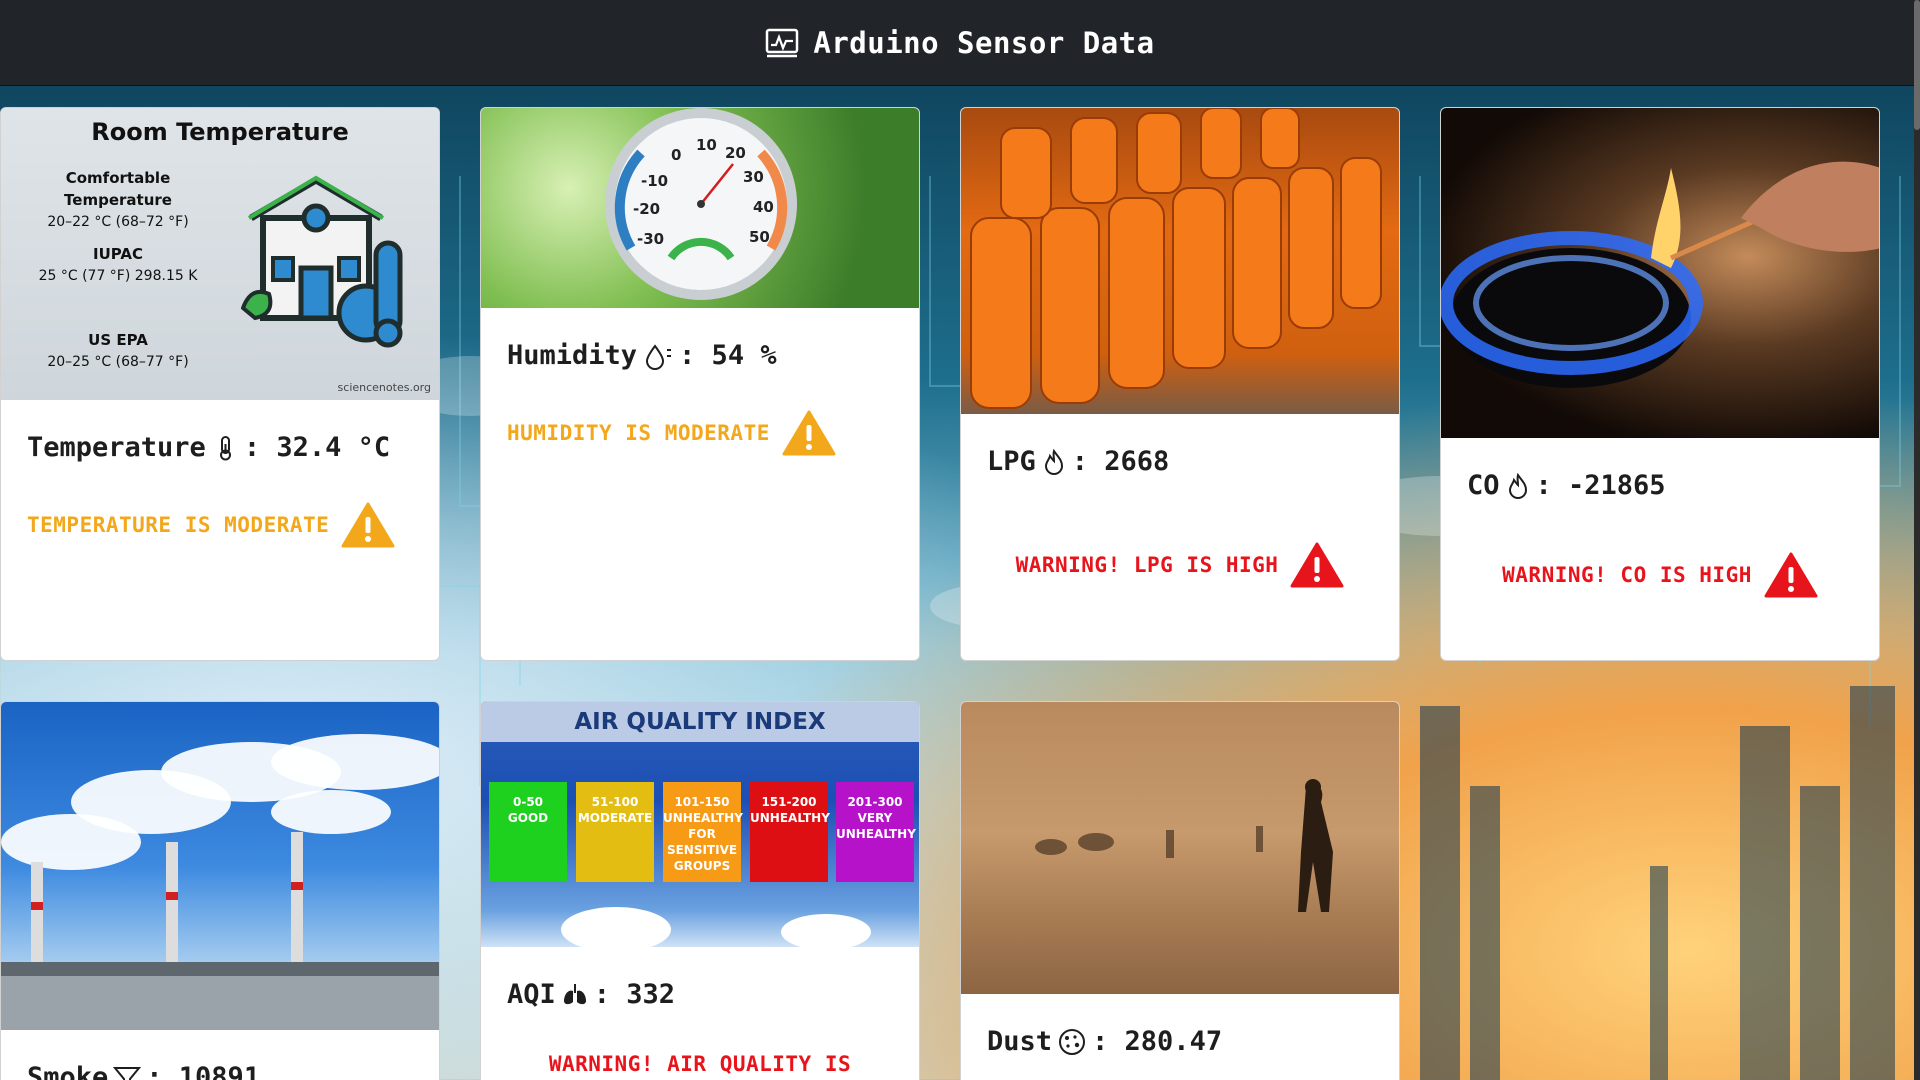 This screenshot has width=1920, height=1080. Describe the element at coordinates (118, 276) in the screenshot. I see `info-value: 25 °C (77 °F) 298.15 K` at that location.